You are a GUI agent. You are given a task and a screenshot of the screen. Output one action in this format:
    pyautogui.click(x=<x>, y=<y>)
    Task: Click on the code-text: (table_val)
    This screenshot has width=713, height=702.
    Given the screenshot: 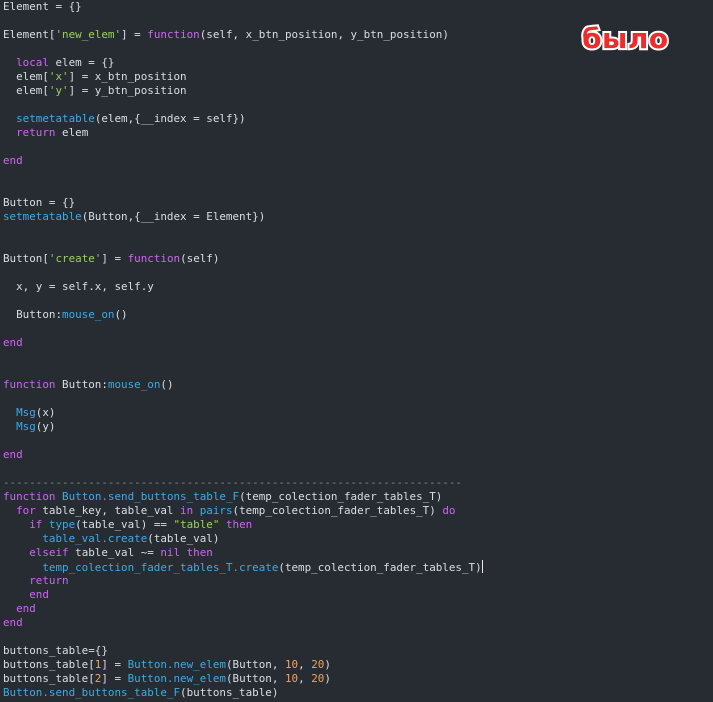 What is the action you would take?
    pyautogui.click(x=183, y=538)
    